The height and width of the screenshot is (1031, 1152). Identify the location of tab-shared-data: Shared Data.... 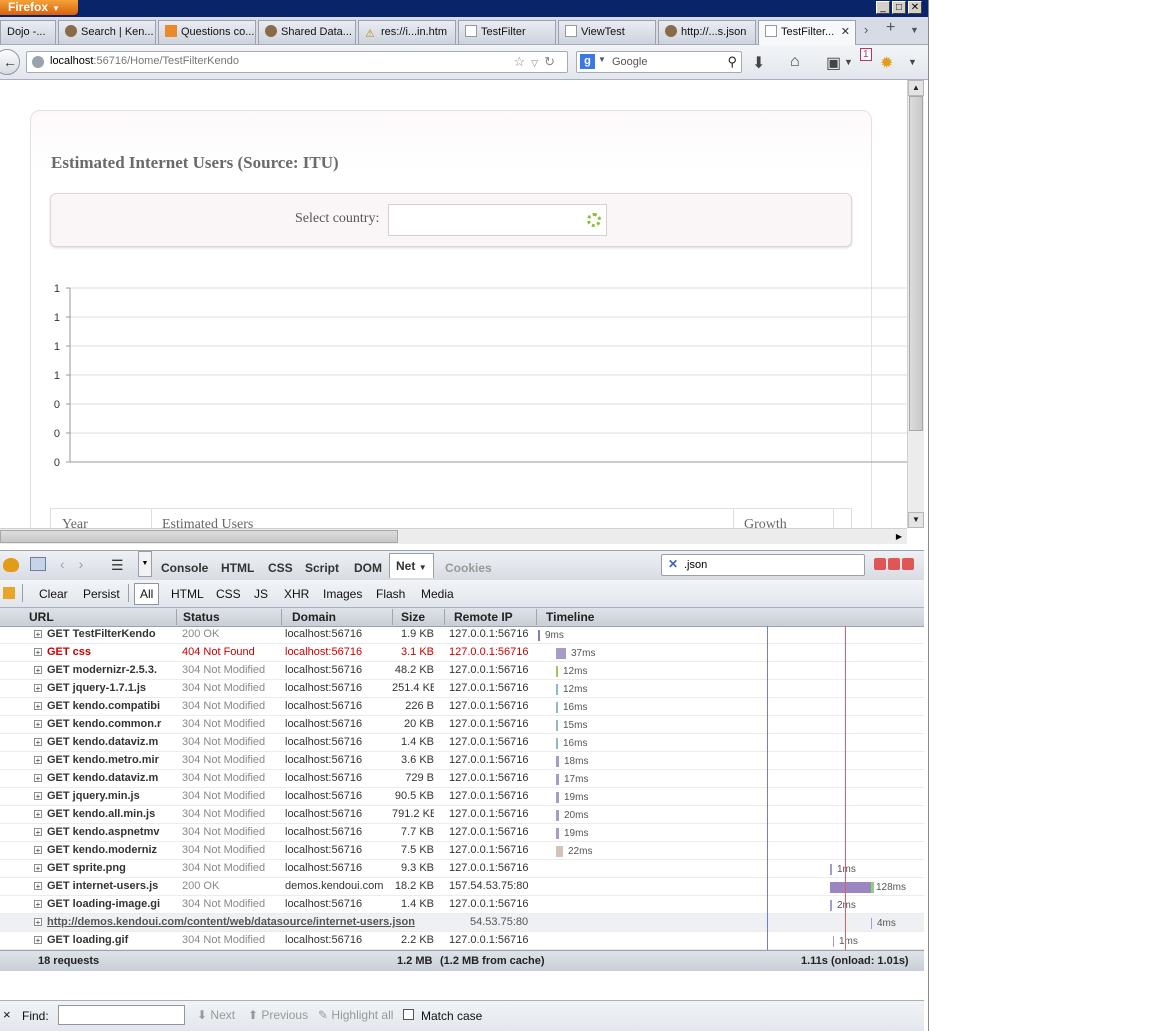
(307, 32).